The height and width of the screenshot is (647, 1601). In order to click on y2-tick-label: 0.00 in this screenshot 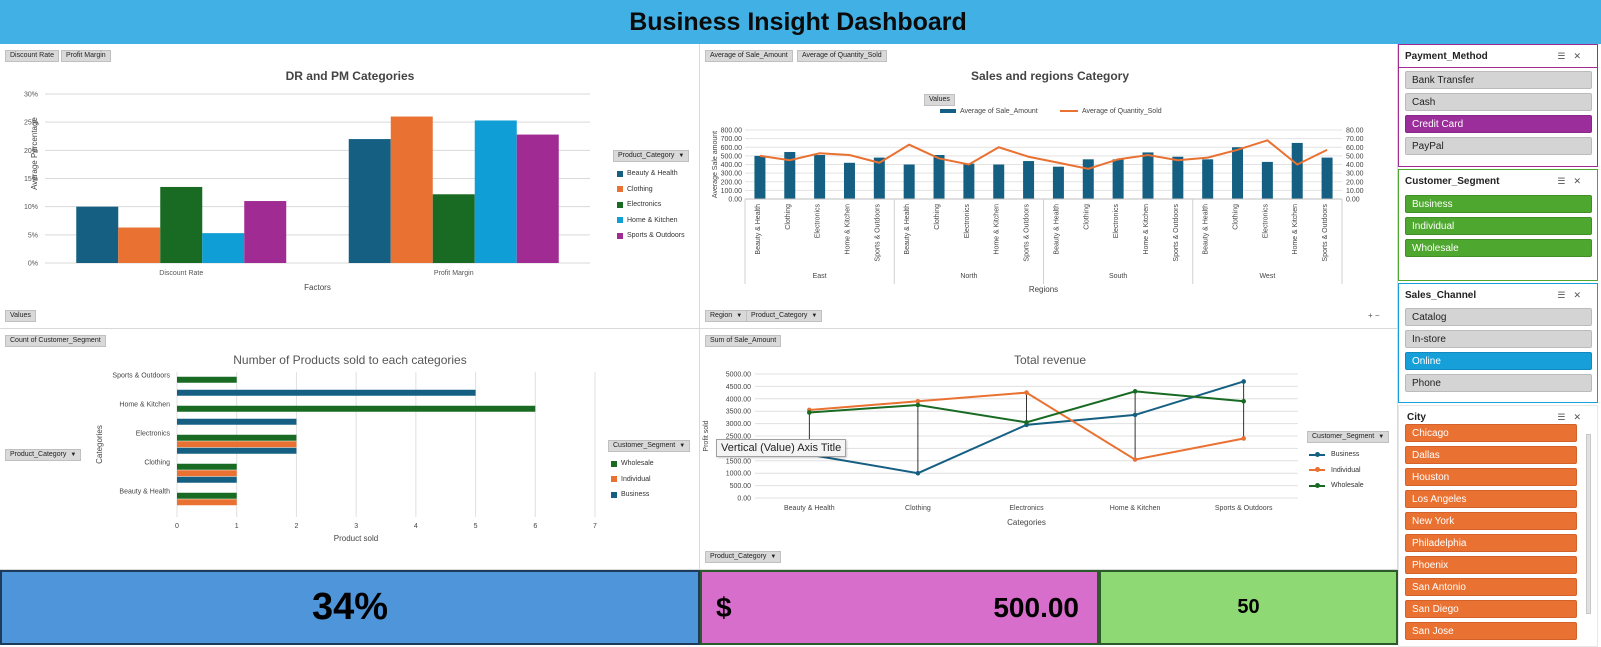, I will do `click(1353, 200)`.